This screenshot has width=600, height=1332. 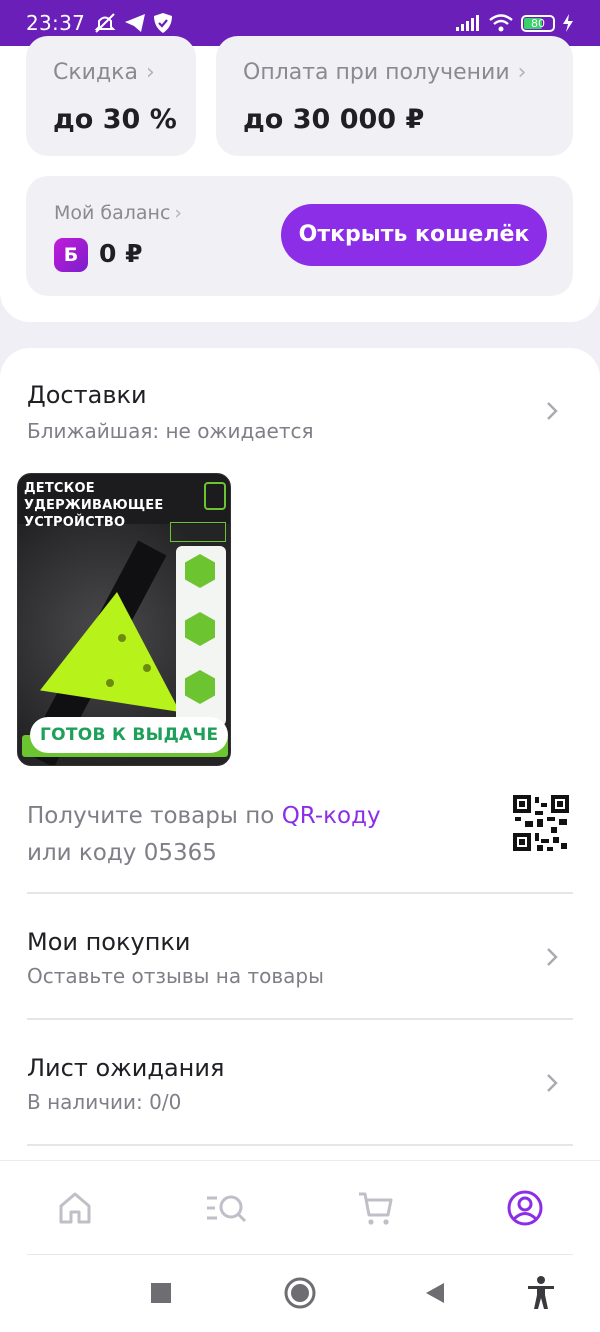 What do you see at coordinates (87, 395) in the screenshot?
I see `deliveries-title: Доставки` at bounding box center [87, 395].